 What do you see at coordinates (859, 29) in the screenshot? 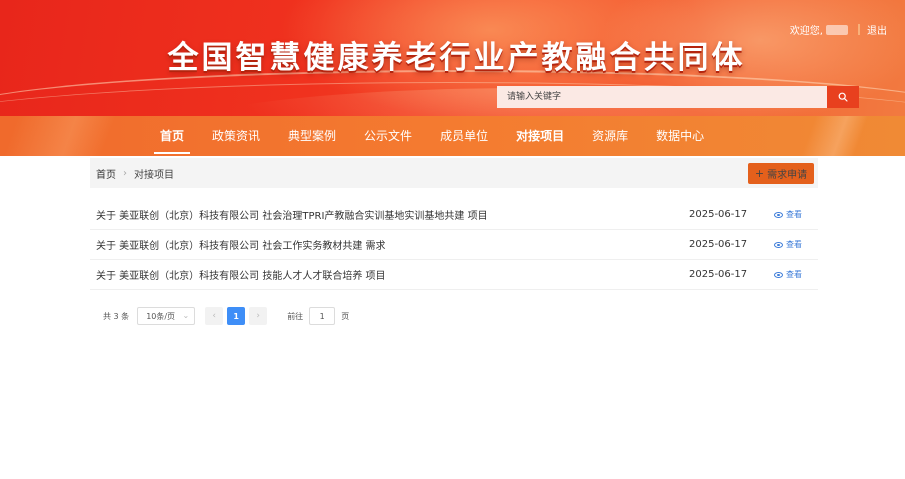
I see `divider` at bounding box center [859, 29].